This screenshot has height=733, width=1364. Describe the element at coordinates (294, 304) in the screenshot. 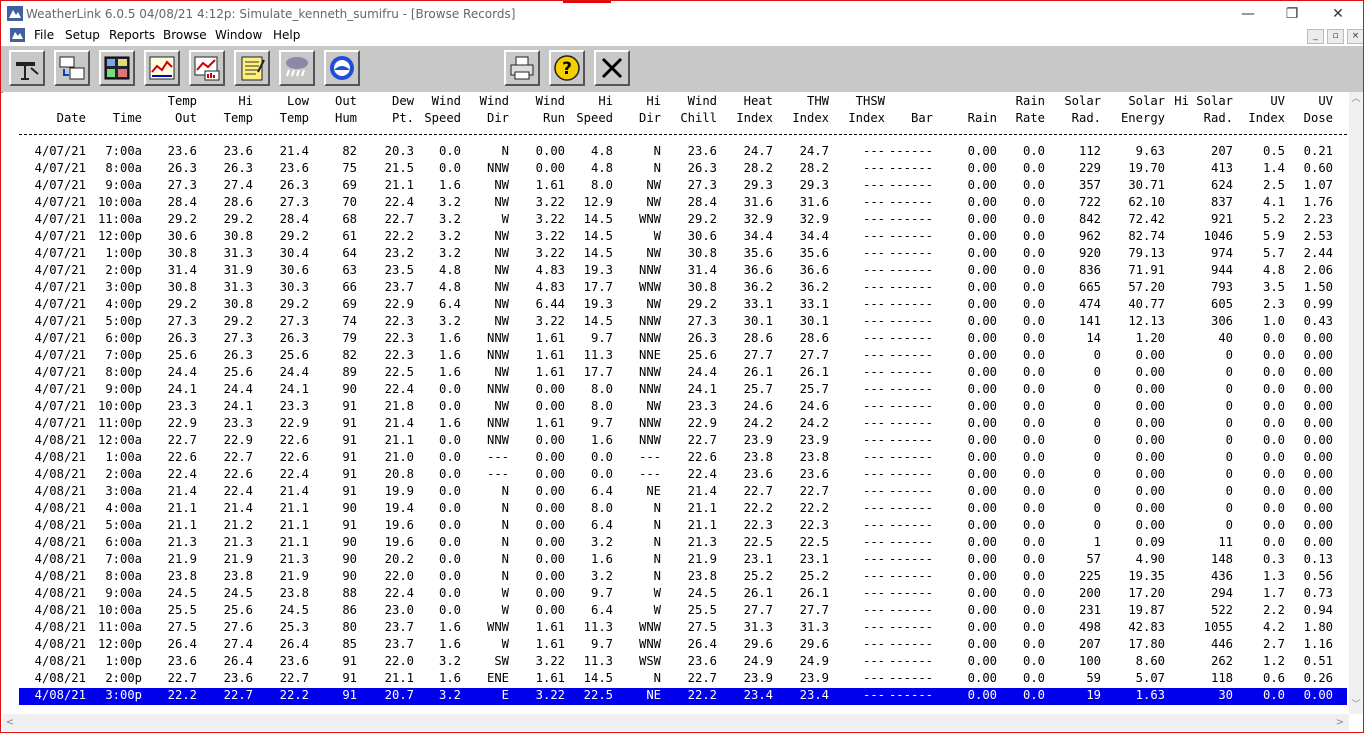

I see `cell-low-temp: 29.2` at that location.